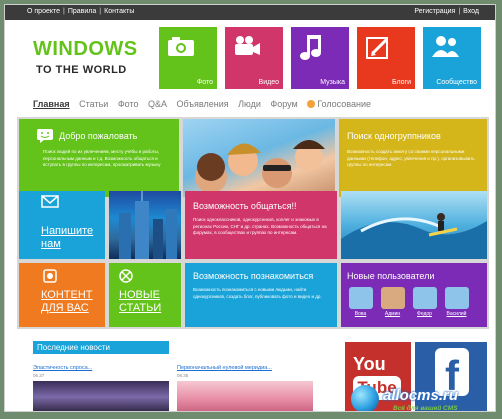 Image resolution: width=502 pixels, height=419 pixels. I want to click on surfer-image, so click(414, 236).